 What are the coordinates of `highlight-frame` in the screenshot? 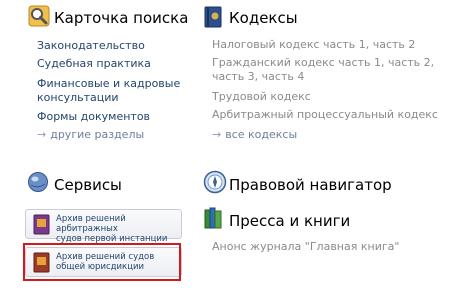 It's located at (102, 262).